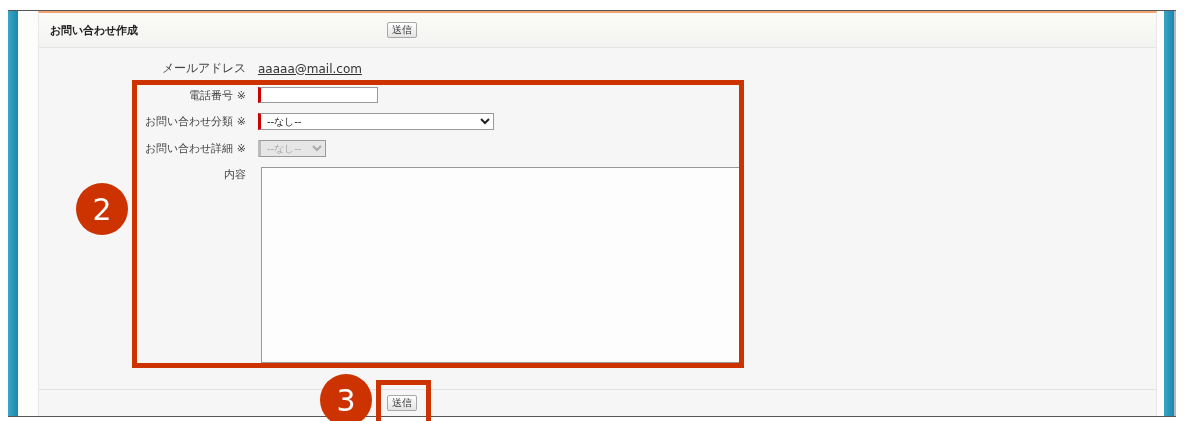 The height and width of the screenshot is (421, 1184). I want to click on field-label: 電話番号 ※, so click(217, 95).